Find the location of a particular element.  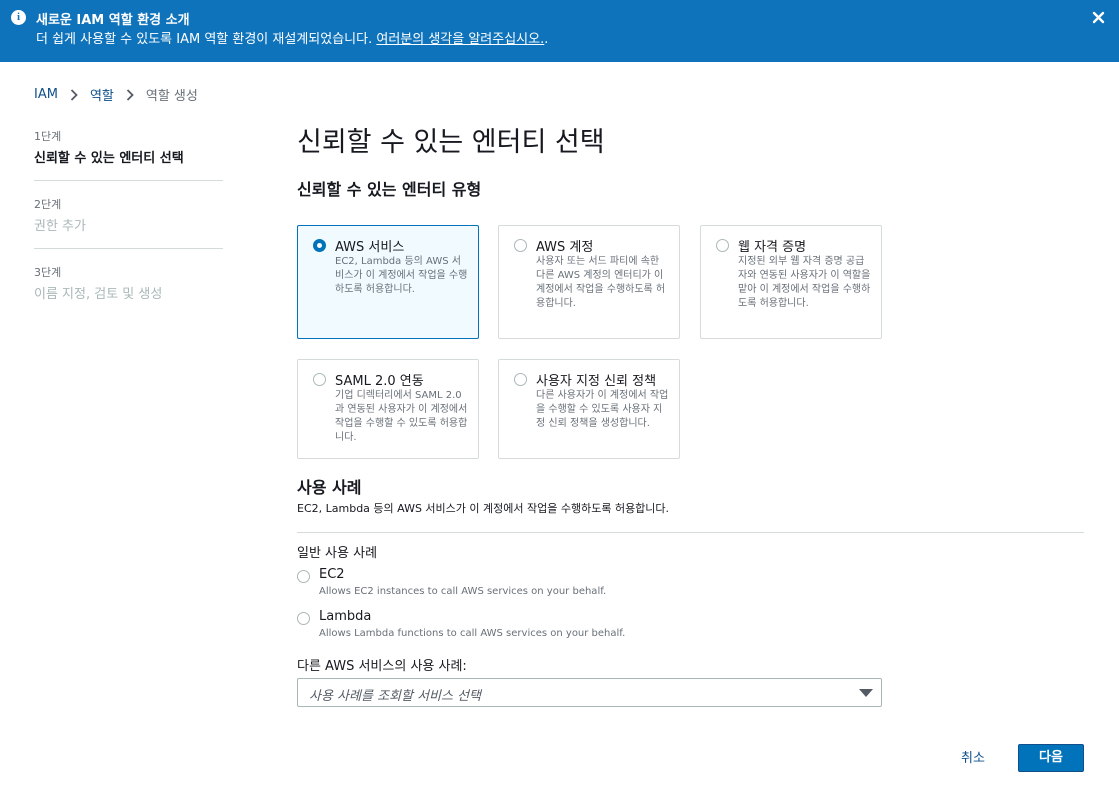

other-services-label: 다른 AWS 서비스의 사용 사례: is located at coordinates (382, 666).